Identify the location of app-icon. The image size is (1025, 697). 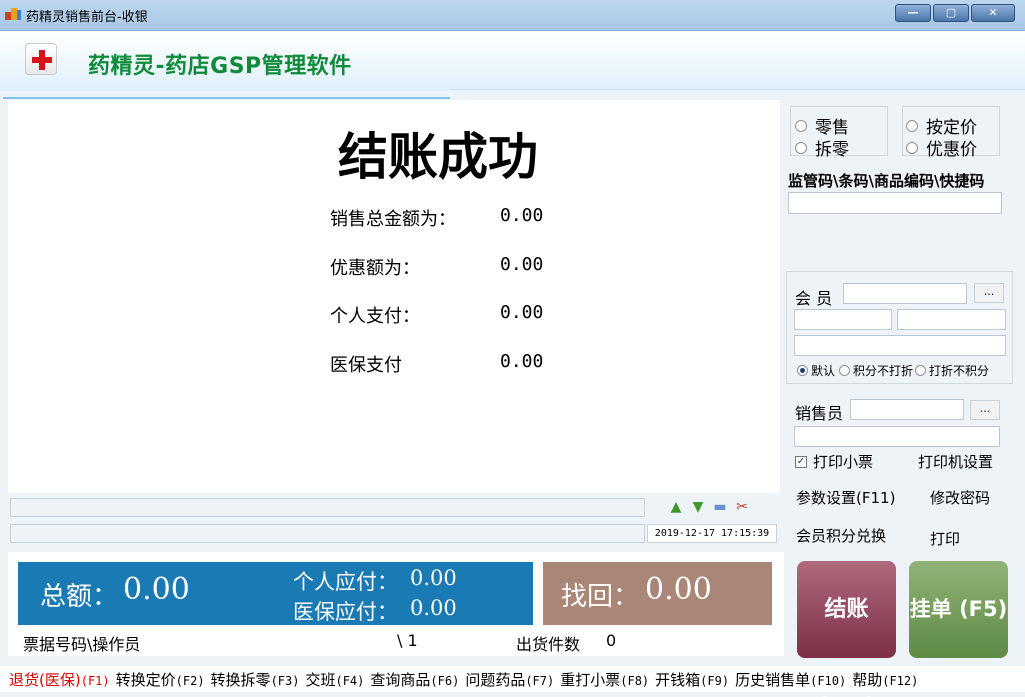
(13, 14).